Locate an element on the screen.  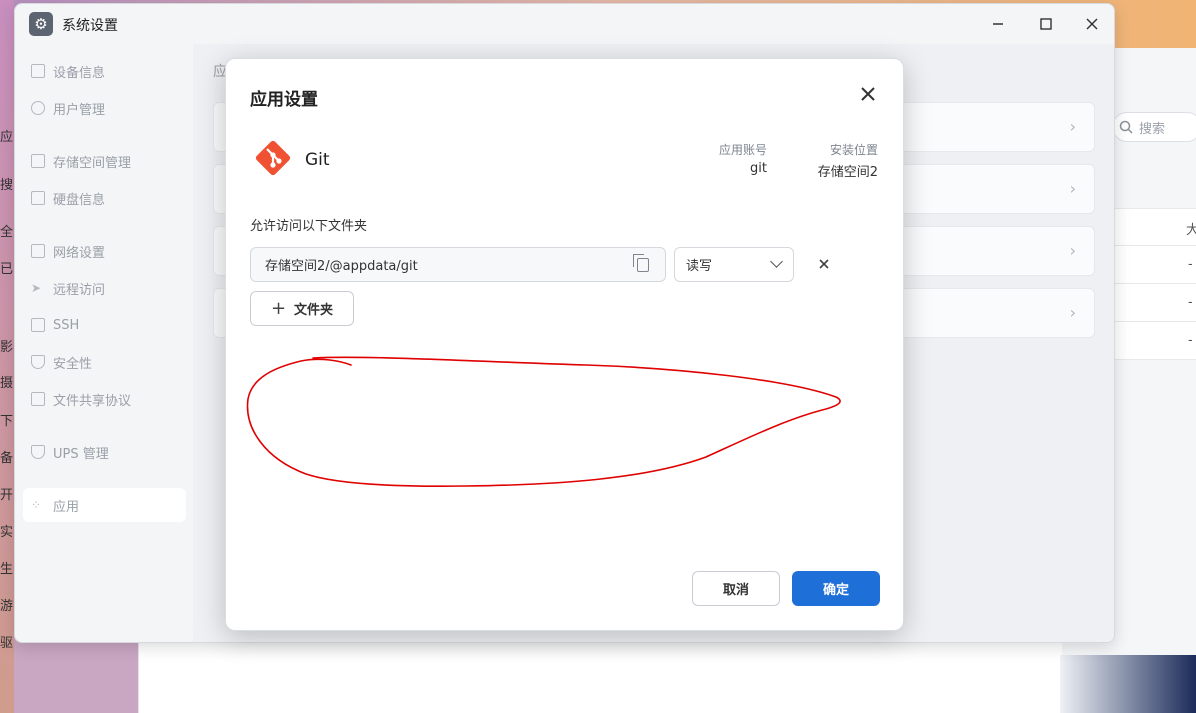
background-left-text: 应 is located at coordinates (7, 137).